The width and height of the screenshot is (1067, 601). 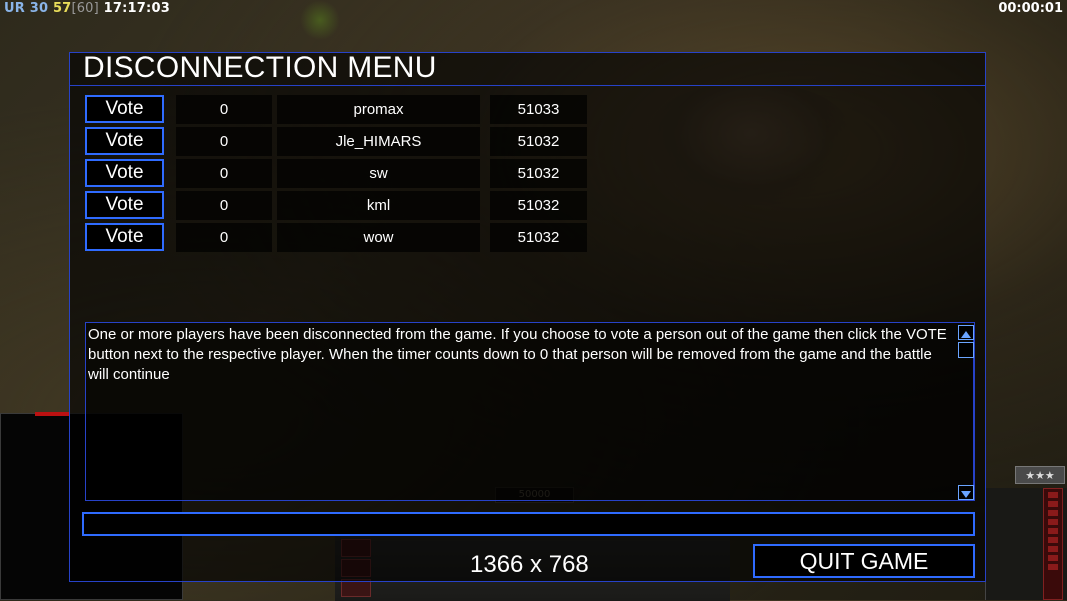 I want to click on player-name: promax, so click(x=378, y=109).